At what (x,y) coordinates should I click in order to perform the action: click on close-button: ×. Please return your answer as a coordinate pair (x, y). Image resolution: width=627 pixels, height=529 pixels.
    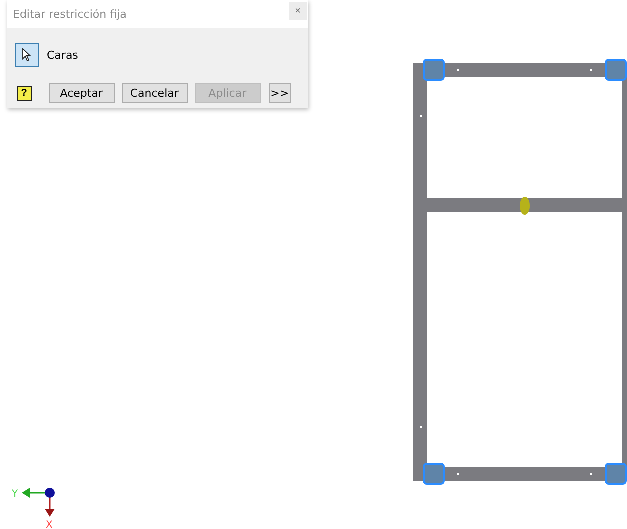
    Looking at the image, I should click on (298, 11).